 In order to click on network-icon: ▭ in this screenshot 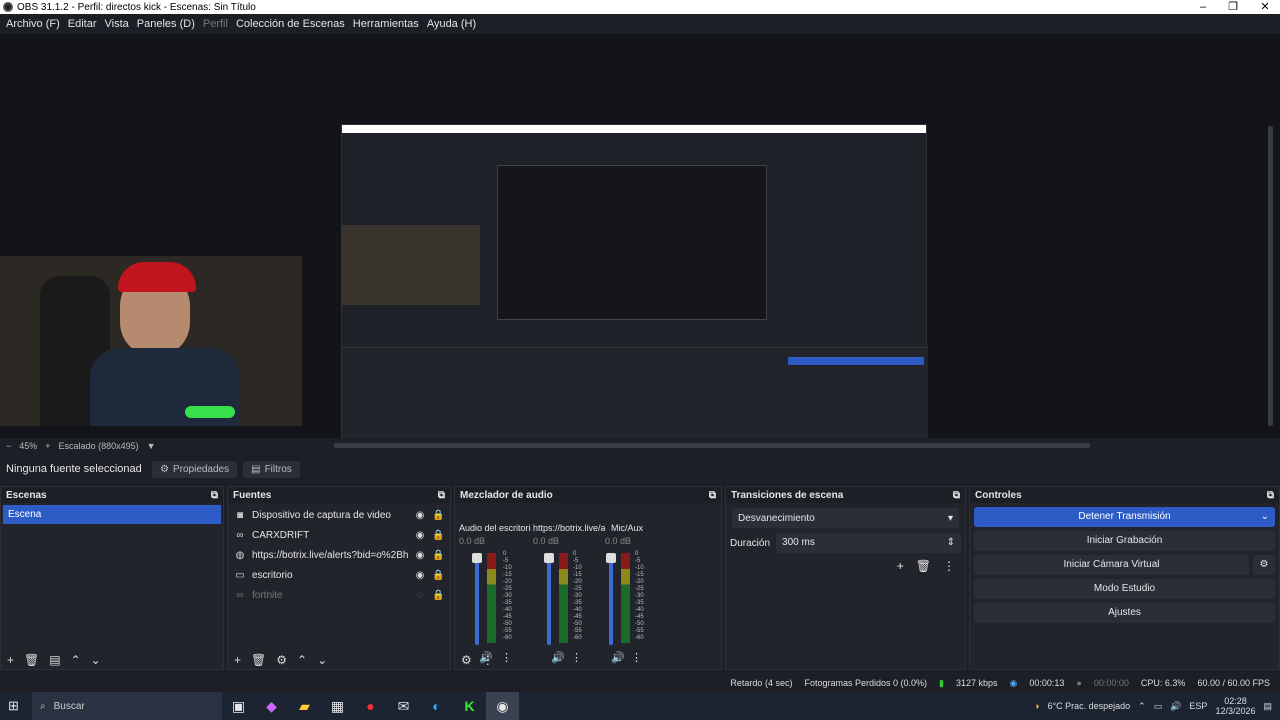, I will do `click(1158, 706)`.